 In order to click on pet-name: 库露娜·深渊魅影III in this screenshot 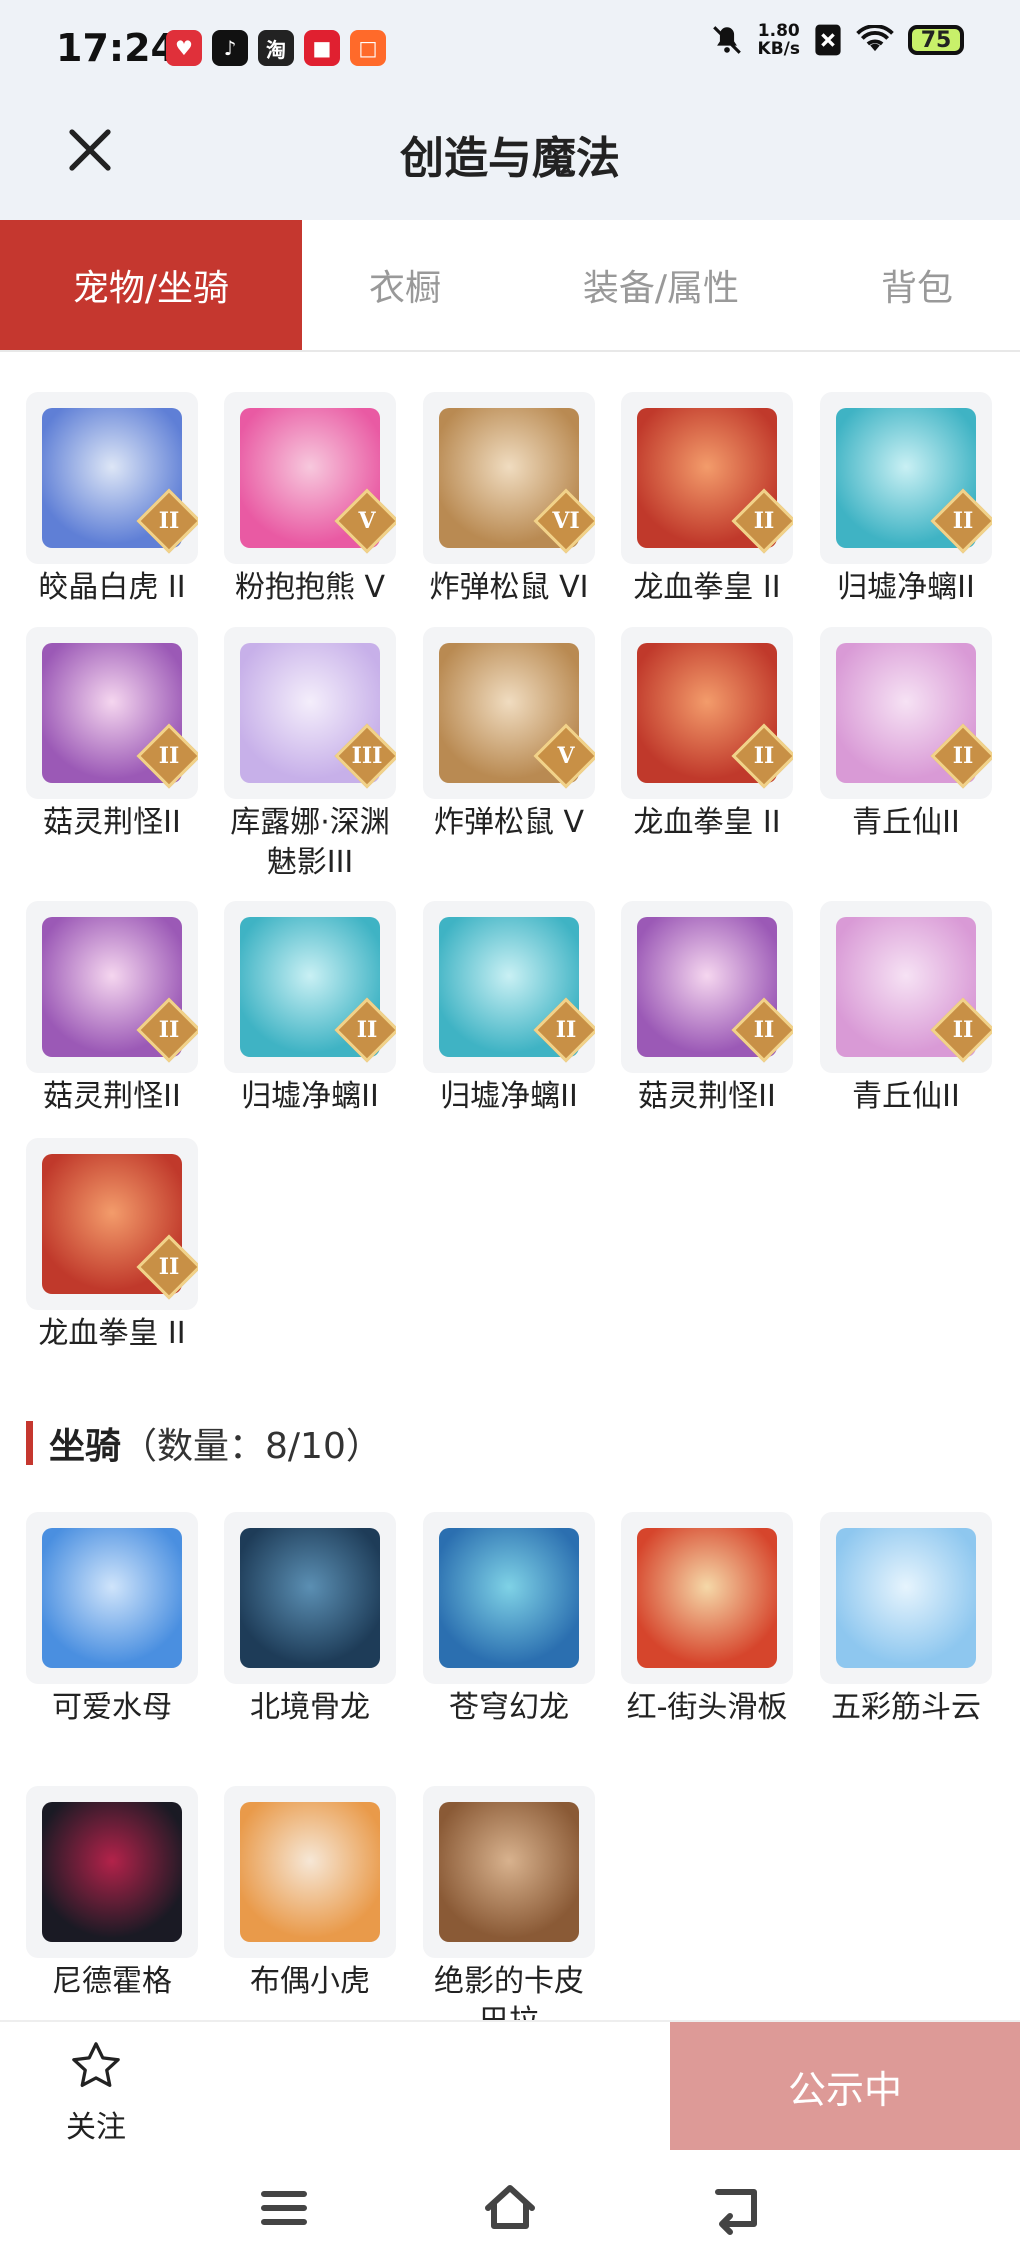, I will do `click(310, 842)`.